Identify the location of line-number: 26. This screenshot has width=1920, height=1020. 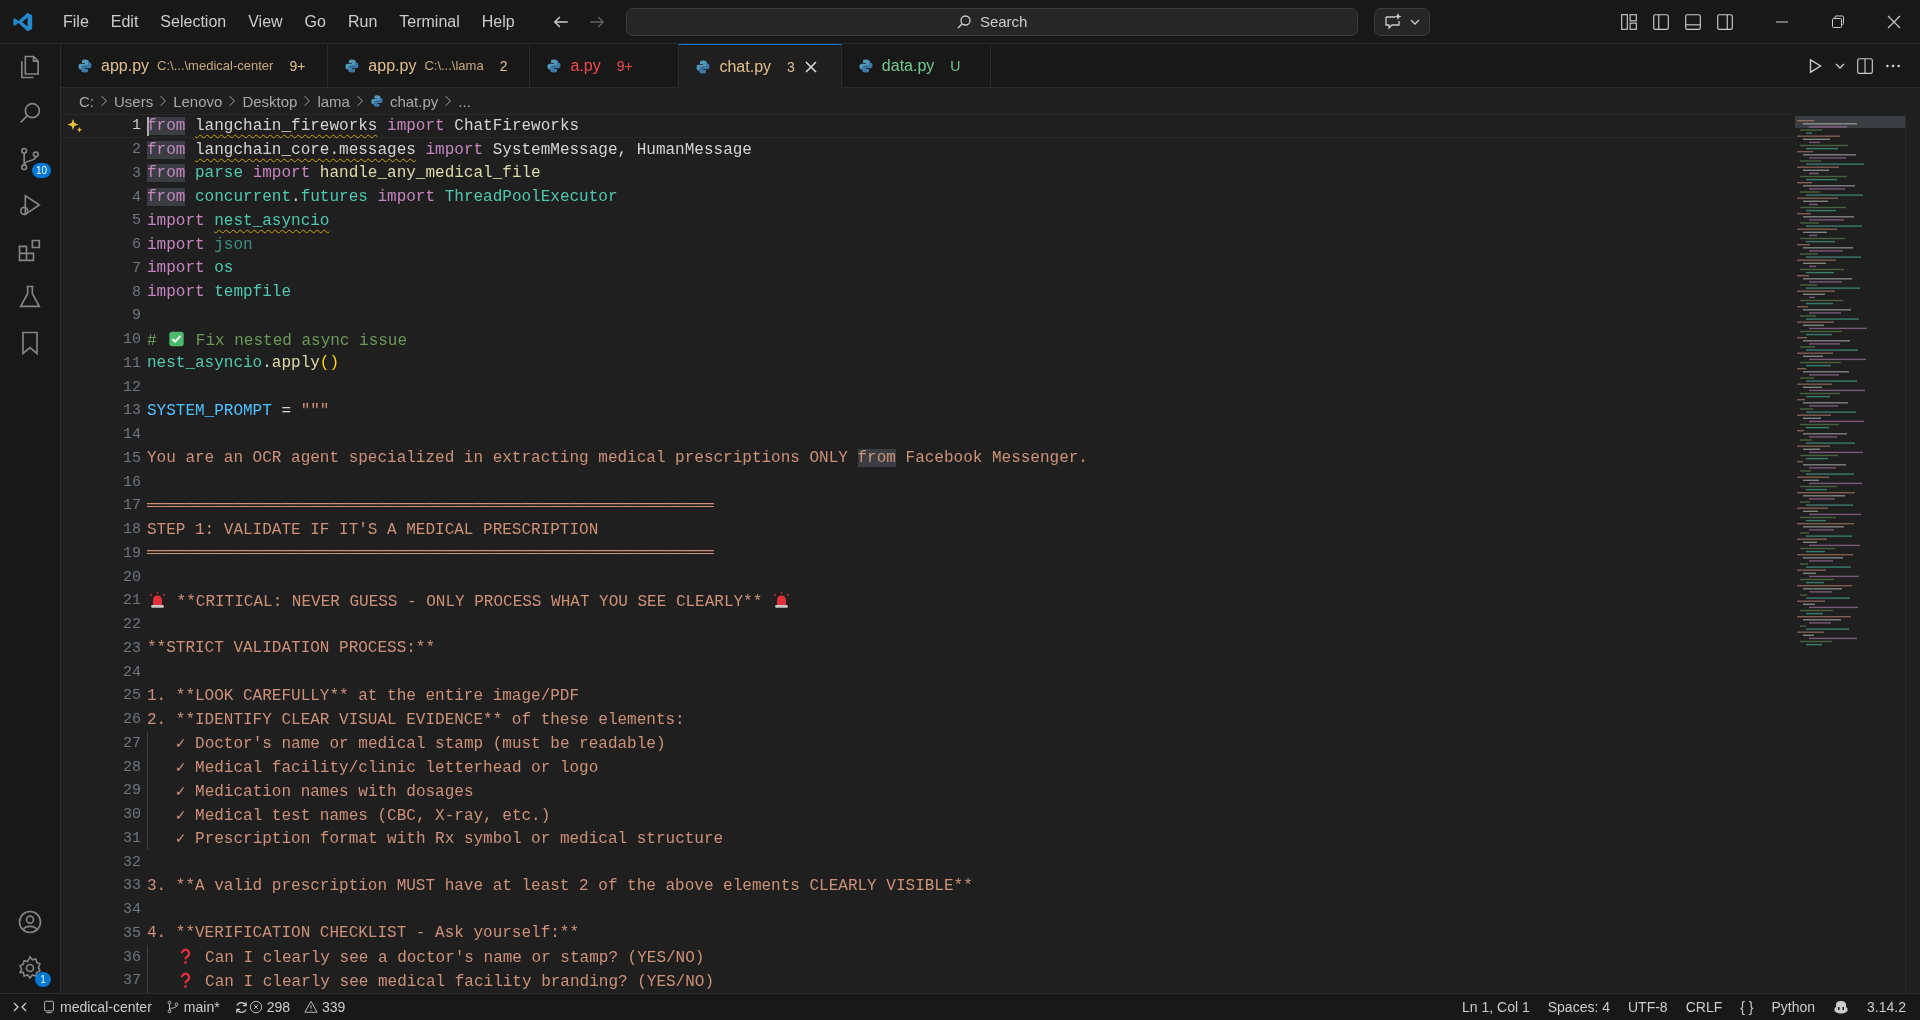
(132, 720).